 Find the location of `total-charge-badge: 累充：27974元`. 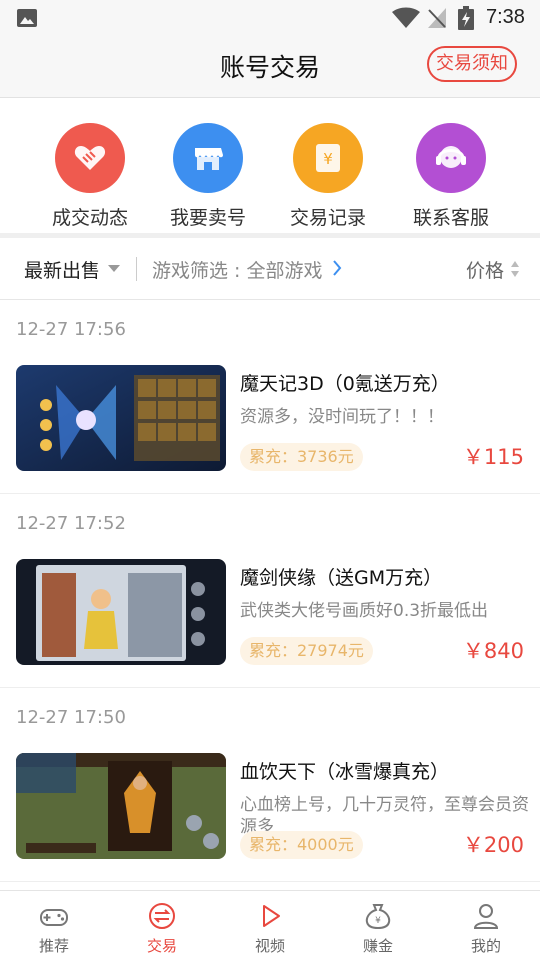

total-charge-badge: 累充：27974元 is located at coordinates (306, 651).